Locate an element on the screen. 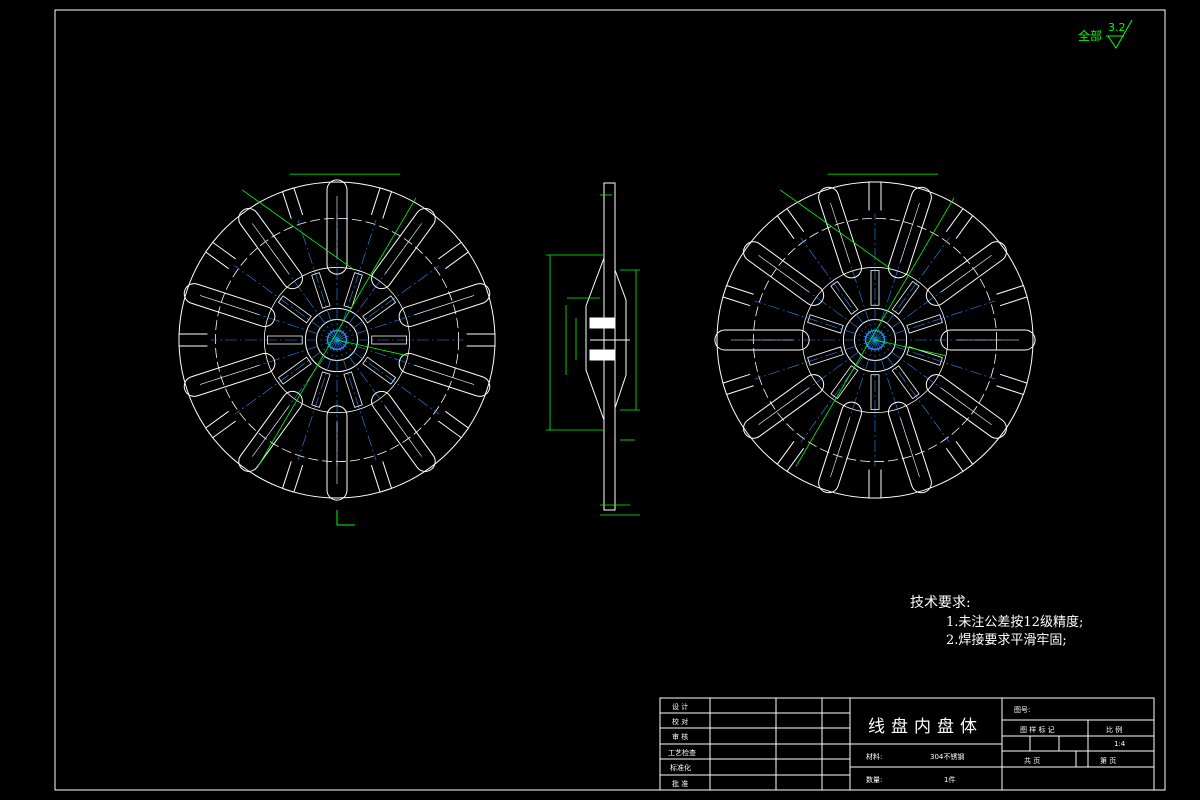 This screenshot has height=800, width=1200. material-label: 材料: is located at coordinates (874, 757).